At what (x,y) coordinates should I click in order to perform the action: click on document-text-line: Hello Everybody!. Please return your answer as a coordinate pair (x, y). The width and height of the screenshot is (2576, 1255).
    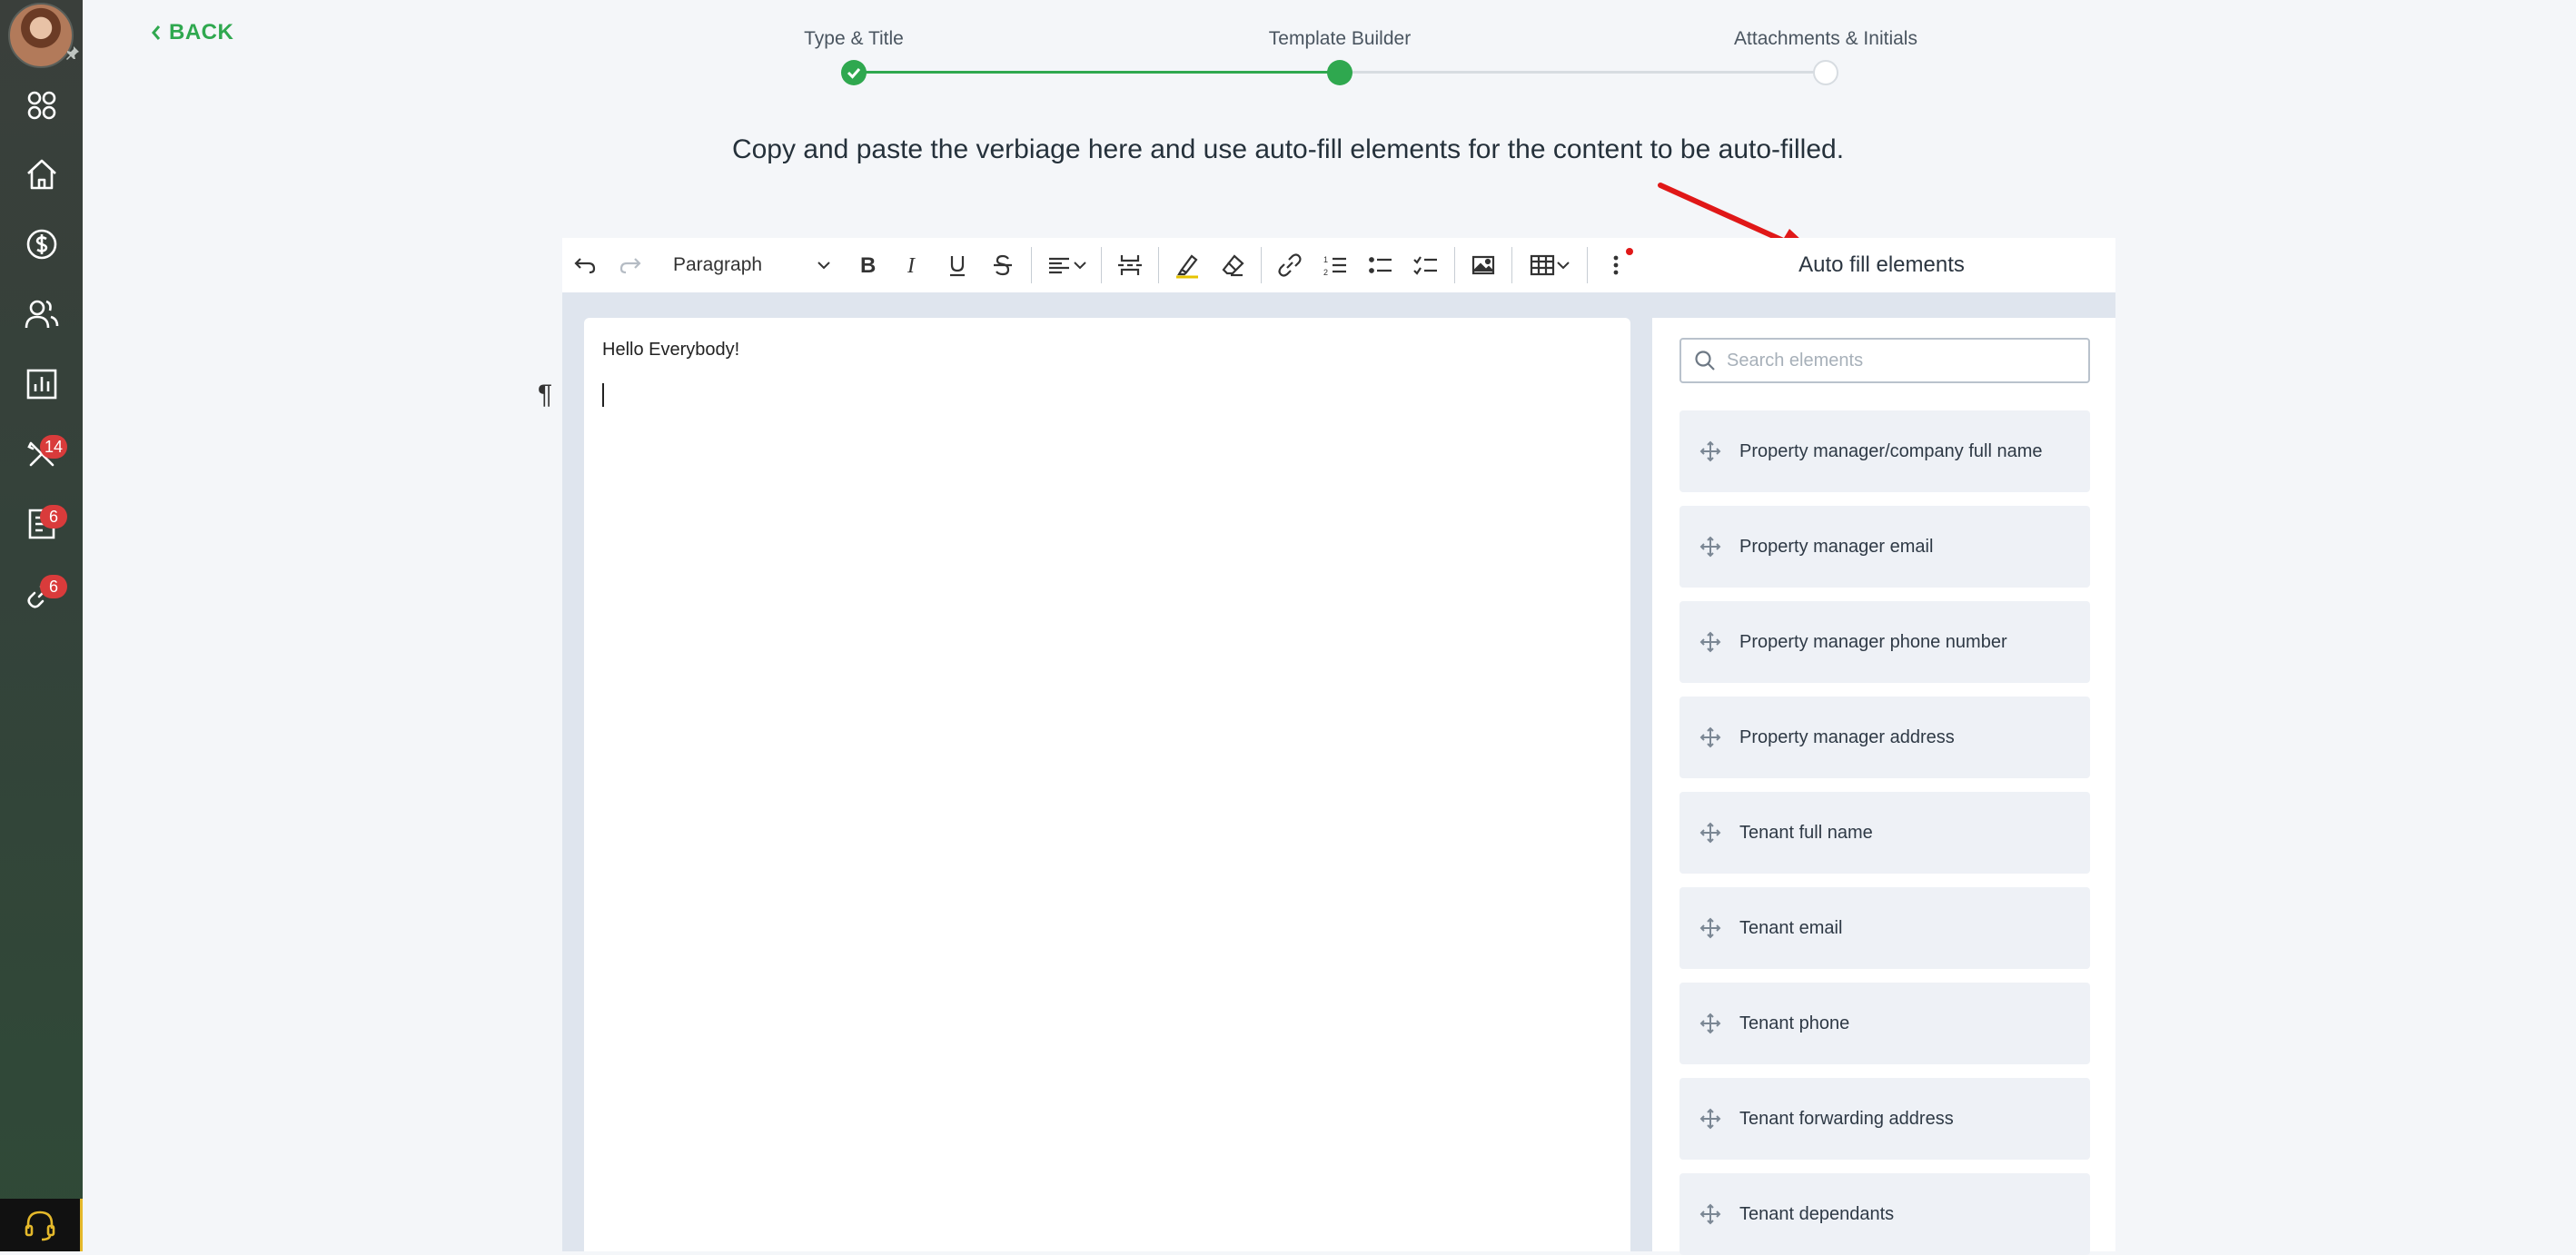
    Looking at the image, I should click on (670, 350).